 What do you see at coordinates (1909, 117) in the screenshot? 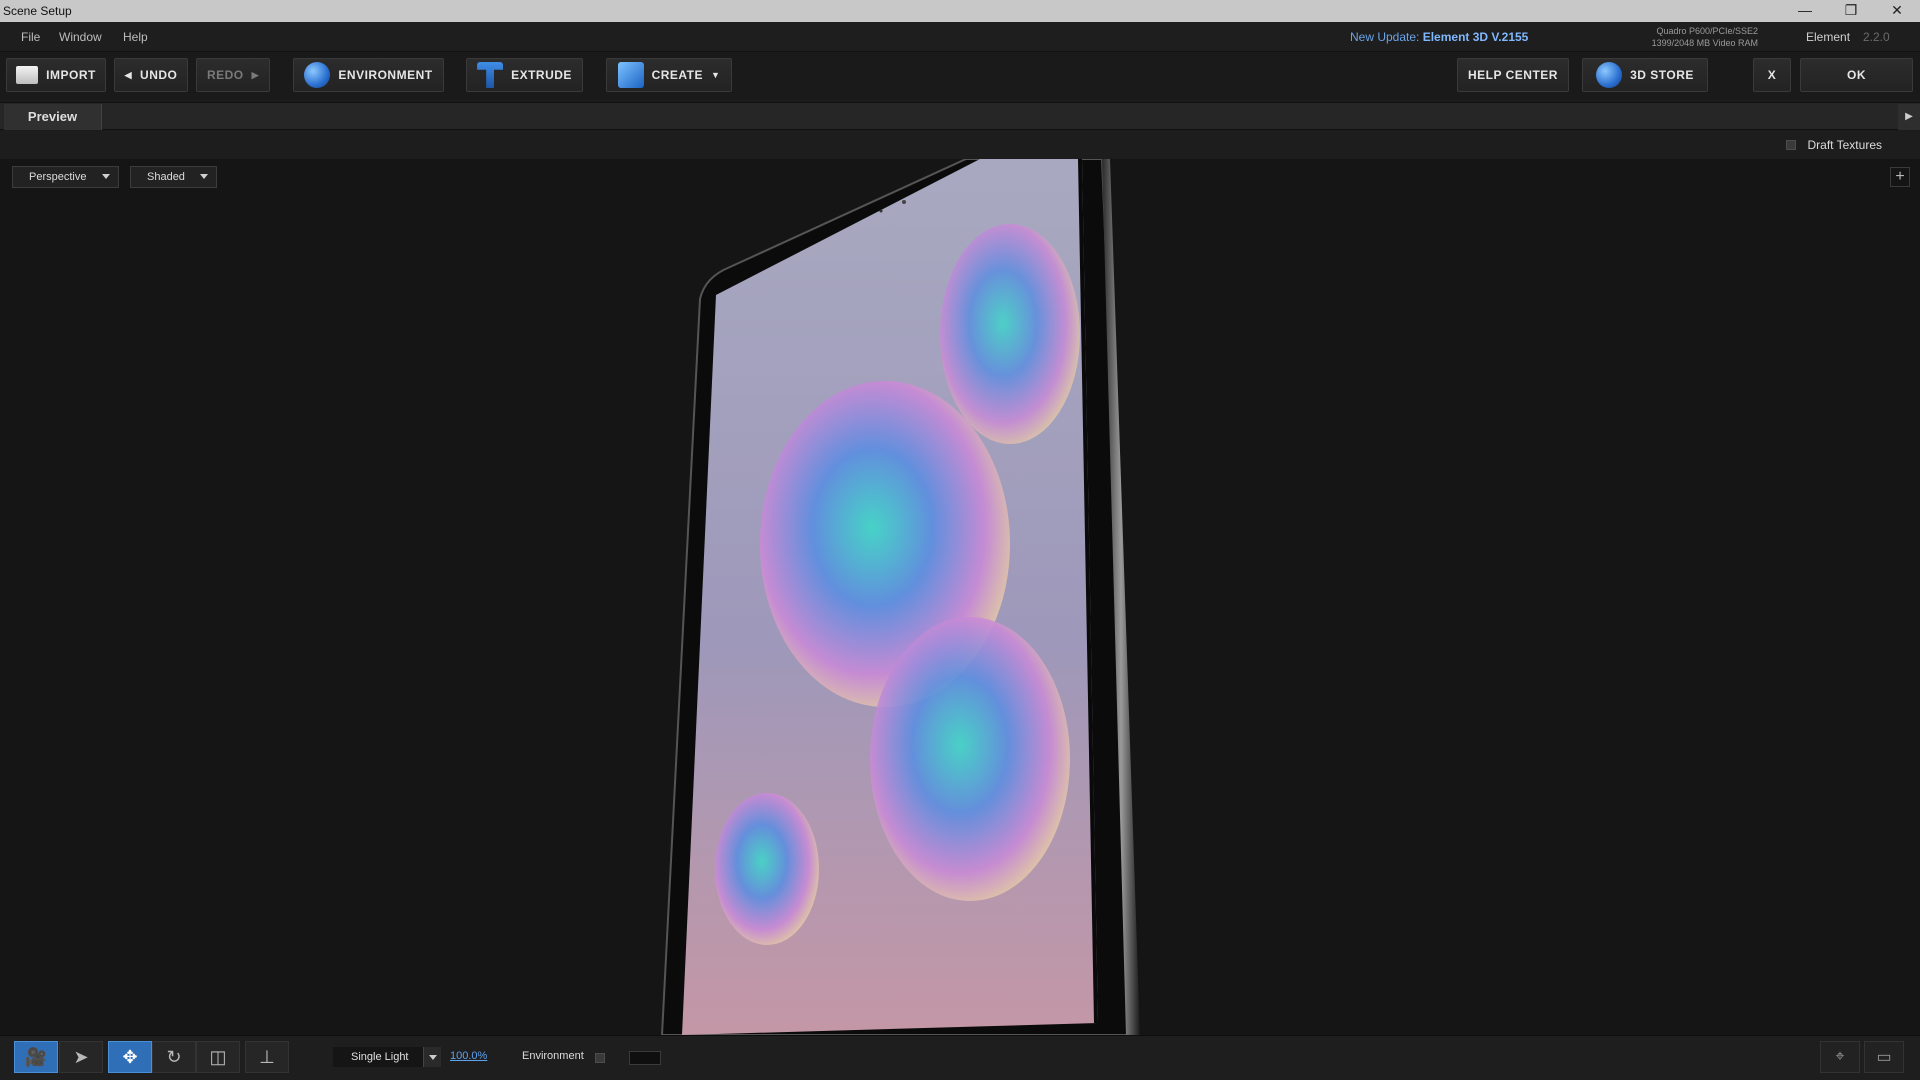
I see `panel-expand-arrow-icon: ▶` at bounding box center [1909, 117].